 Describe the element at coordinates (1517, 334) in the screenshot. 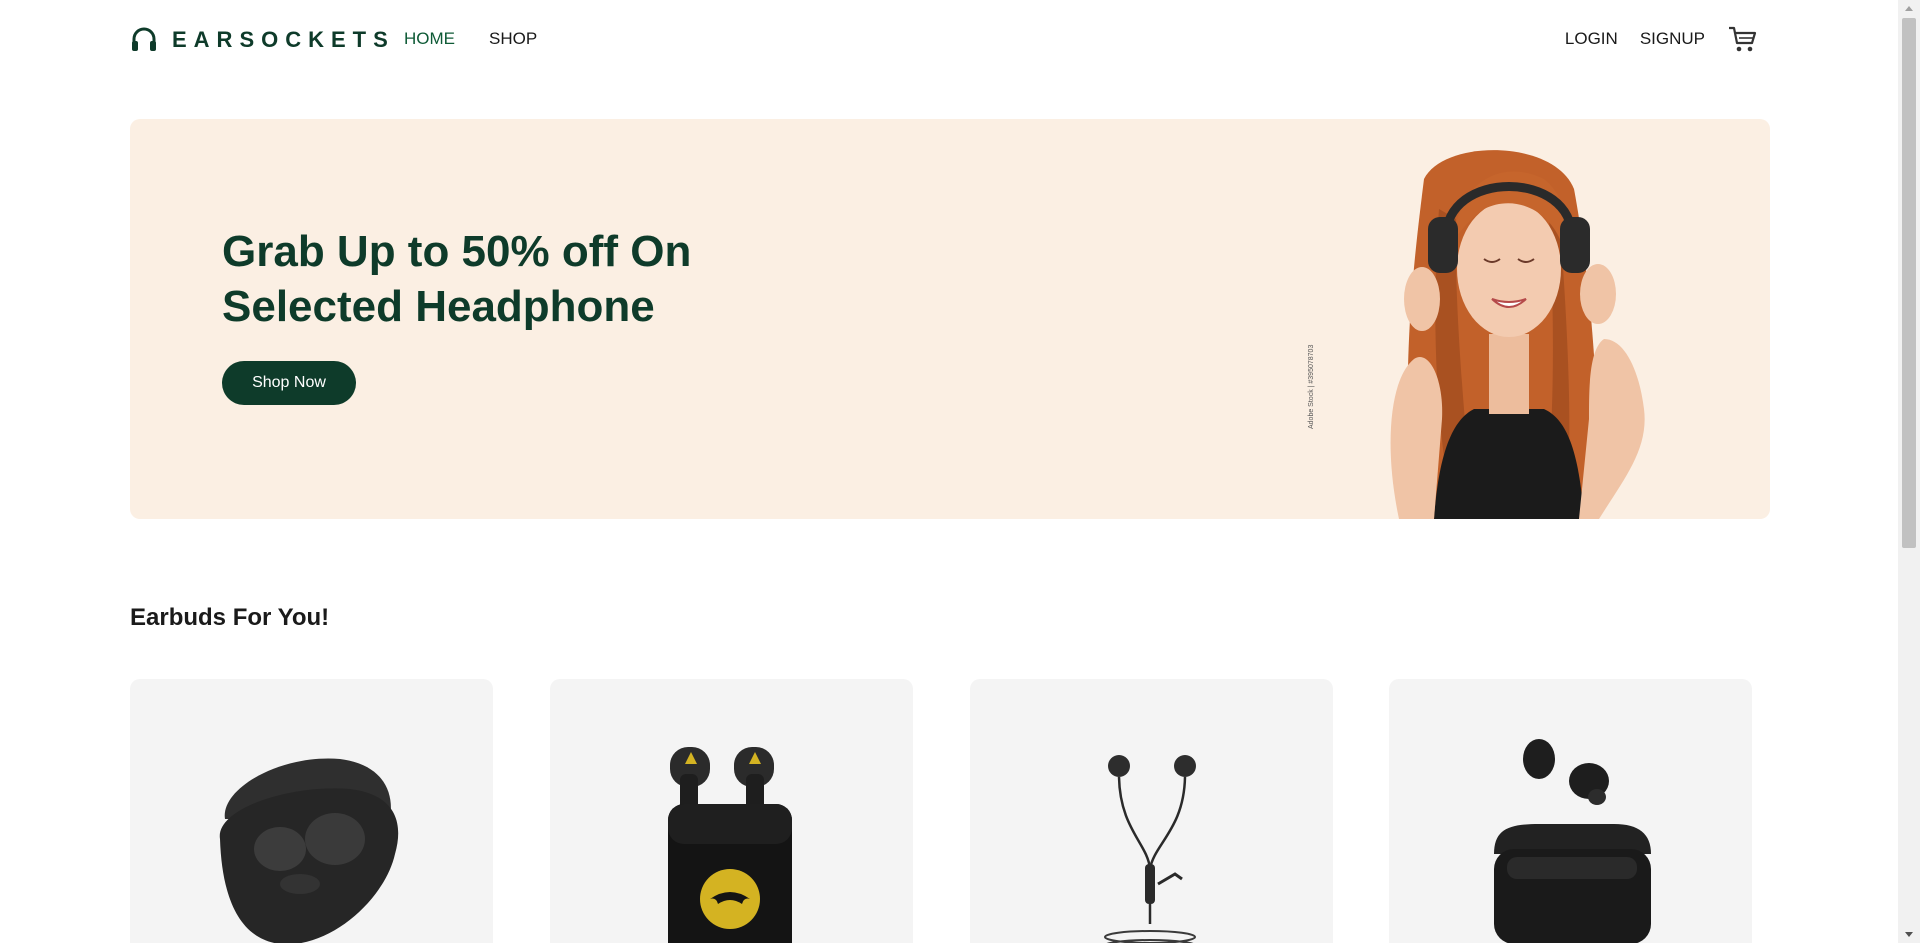

I see `woman-with-headphones-image` at that location.